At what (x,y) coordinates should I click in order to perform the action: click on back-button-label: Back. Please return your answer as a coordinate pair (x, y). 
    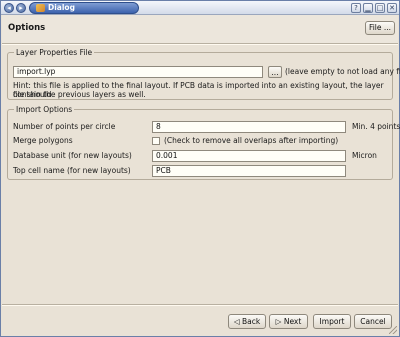
    Looking at the image, I should click on (251, 321).